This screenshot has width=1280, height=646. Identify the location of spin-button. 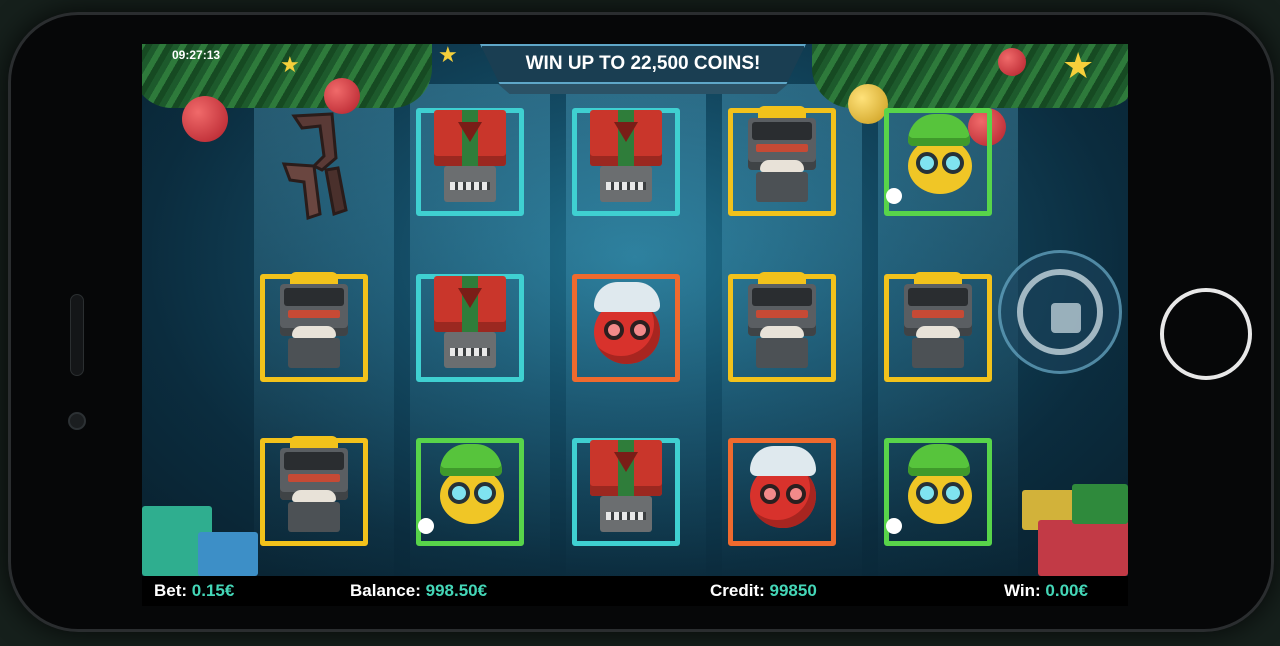
(1060, 312).